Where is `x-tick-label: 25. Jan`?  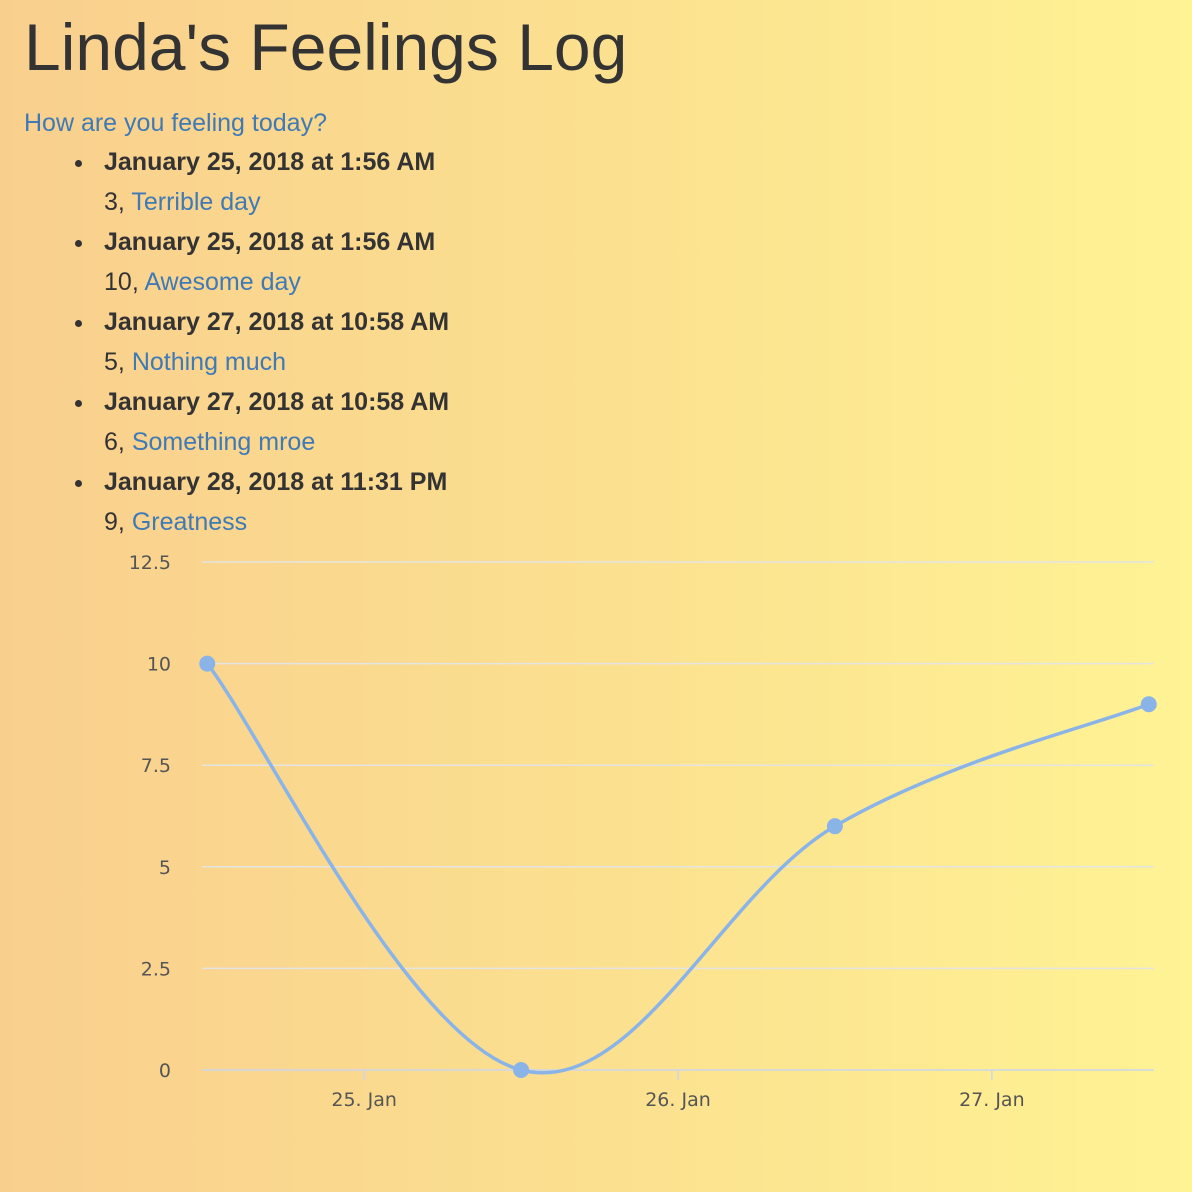 x-tick-label: 25. Jan is located at coordinates (364, 1100).